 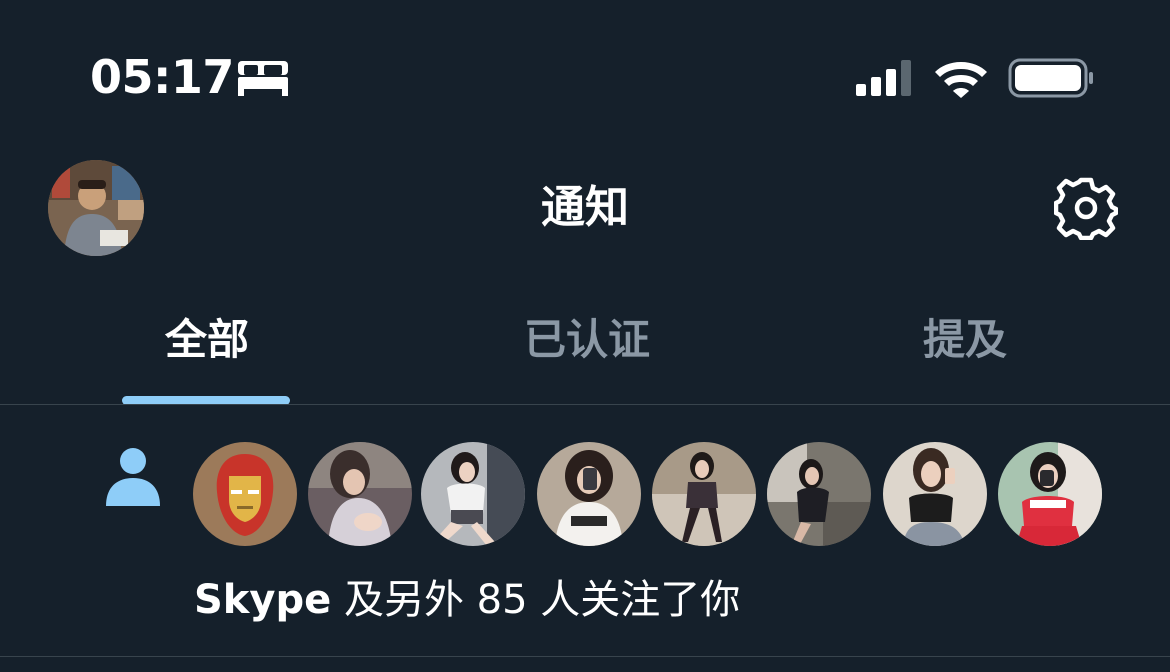 I want to click on tabs-divider, so click(x=585, y=404).